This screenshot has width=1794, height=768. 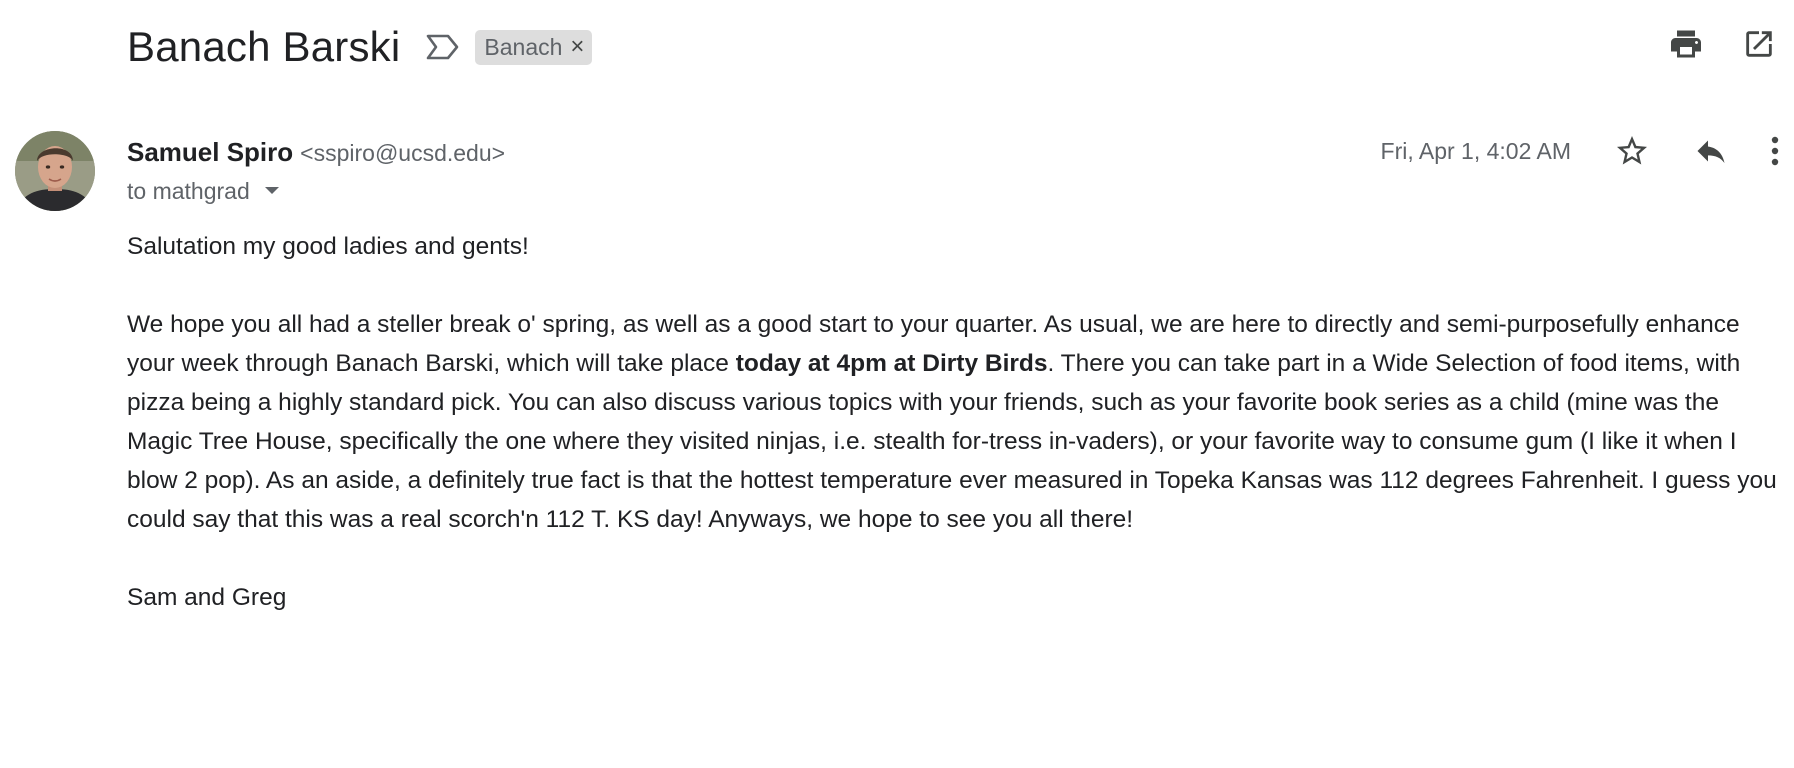 What do you see at coordinates (1475, 150) in the screenshot?
I see `message-timestamp: Fri, Apr 1, 4:02 AM` at bounding box center [1475, 150].